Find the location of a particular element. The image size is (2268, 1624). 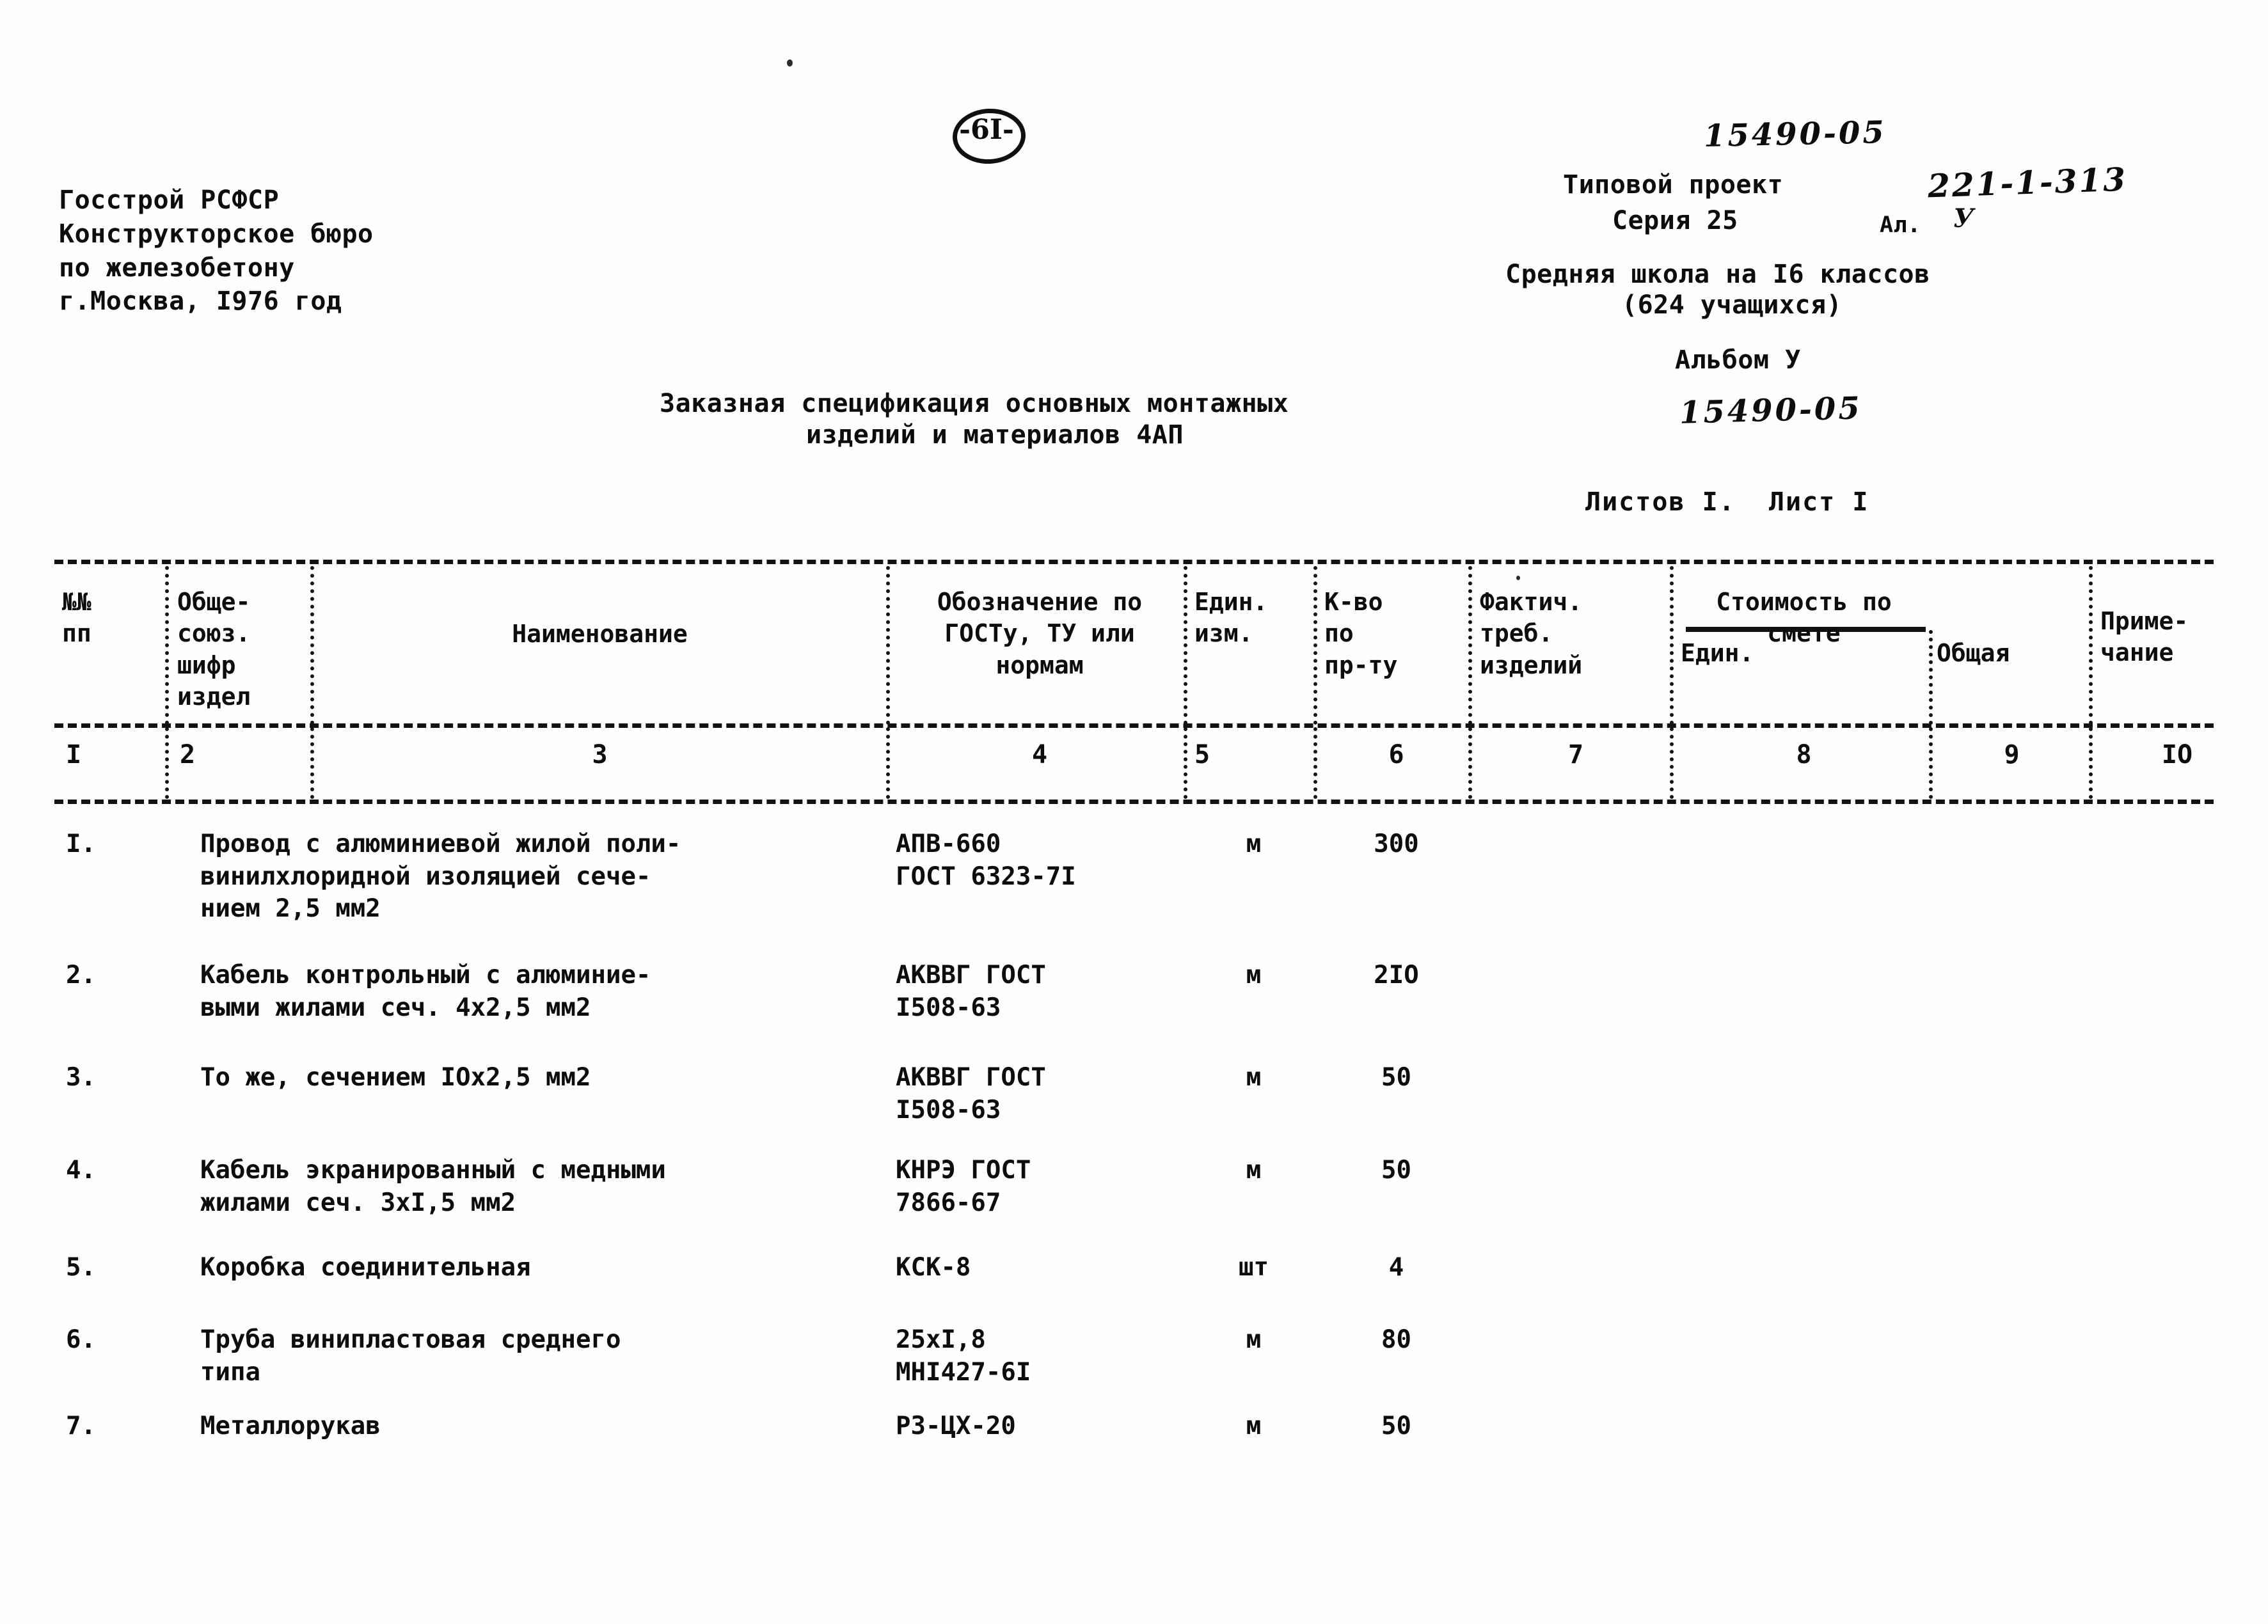

row-number: 3. is located at coordinates (81, 1077).